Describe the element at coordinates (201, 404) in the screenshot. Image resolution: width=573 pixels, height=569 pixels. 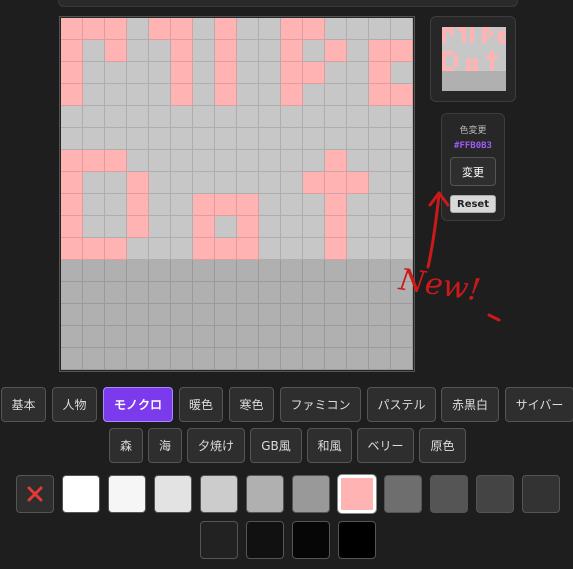
I see `tab-3: 暖色` at that location.